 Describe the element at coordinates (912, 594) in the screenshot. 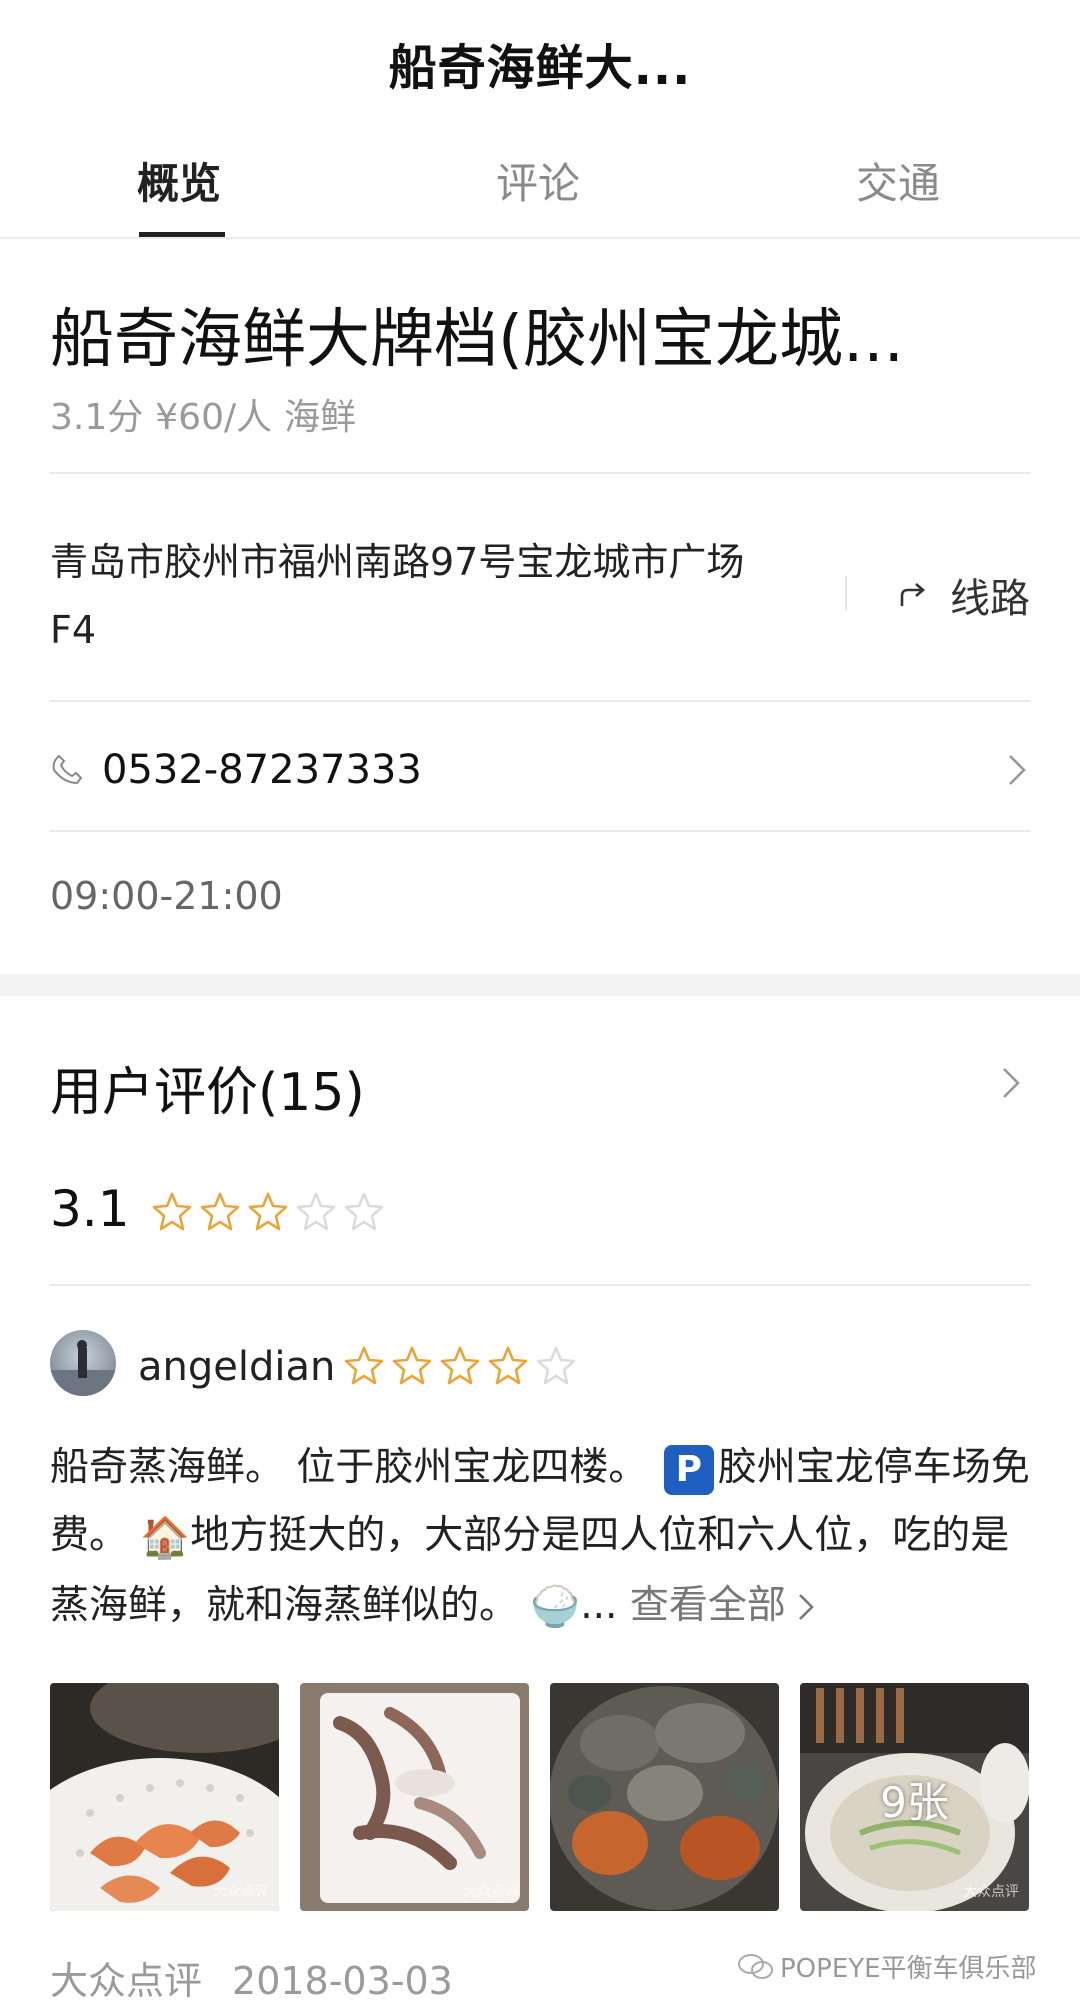

I see `route-arrow-icon` at that location.